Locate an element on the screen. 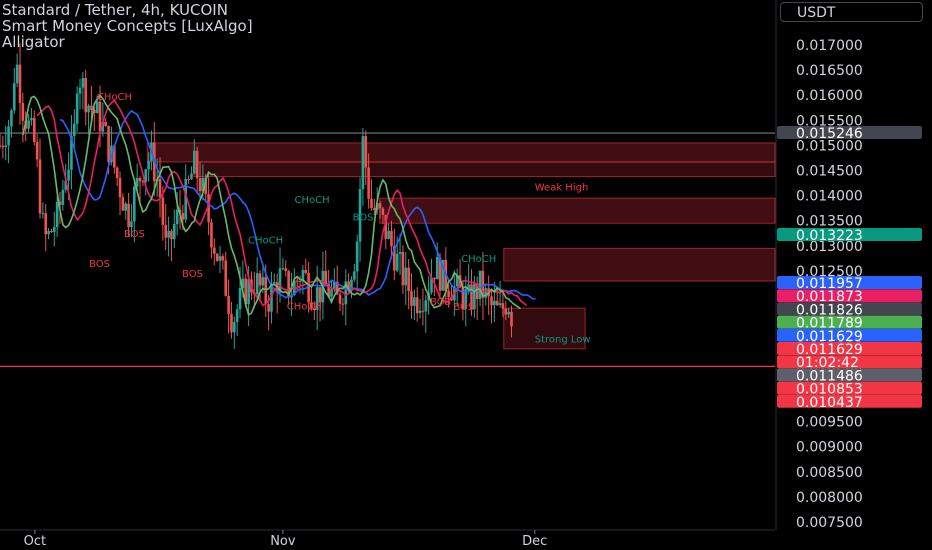 This screenshot has height=550, width=932. indicator-smc: Smart Money Concepts [LuxAlgo] is located at coordinates (127, 26).